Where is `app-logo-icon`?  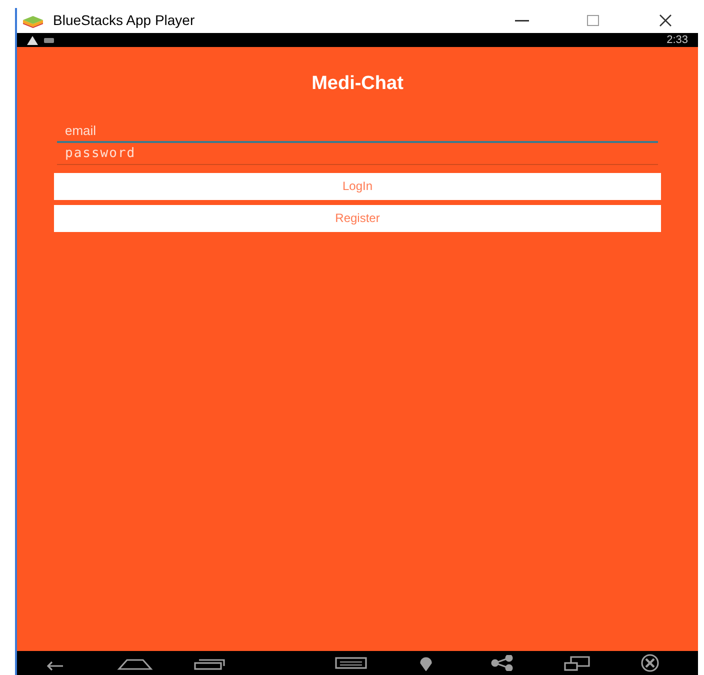
app-logo-icon is located at coordinates (33, 21).